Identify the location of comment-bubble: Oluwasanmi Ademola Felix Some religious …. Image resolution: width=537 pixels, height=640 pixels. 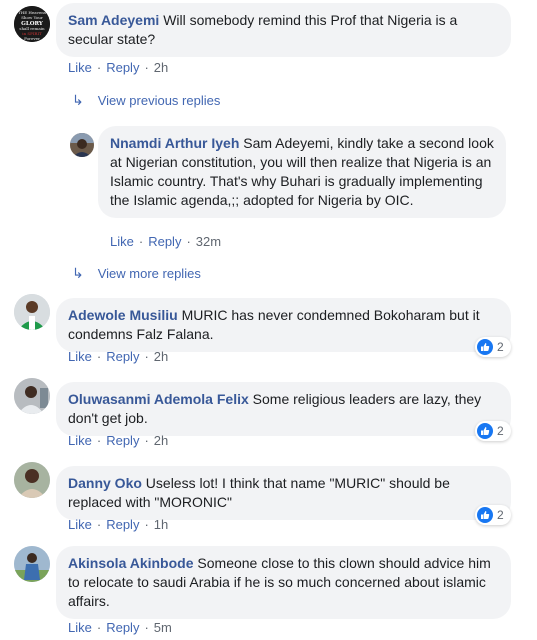
(283, 409).